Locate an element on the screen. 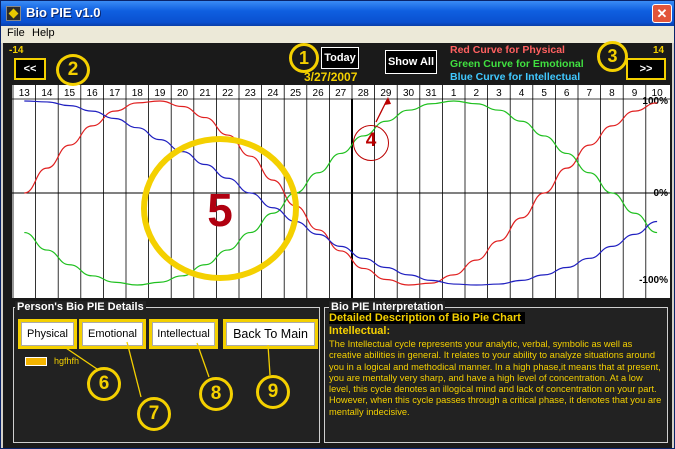 The height and width of the screenshot is (449, 675). back-to-main-button: Back To Main is located at coordinates (270, 334).